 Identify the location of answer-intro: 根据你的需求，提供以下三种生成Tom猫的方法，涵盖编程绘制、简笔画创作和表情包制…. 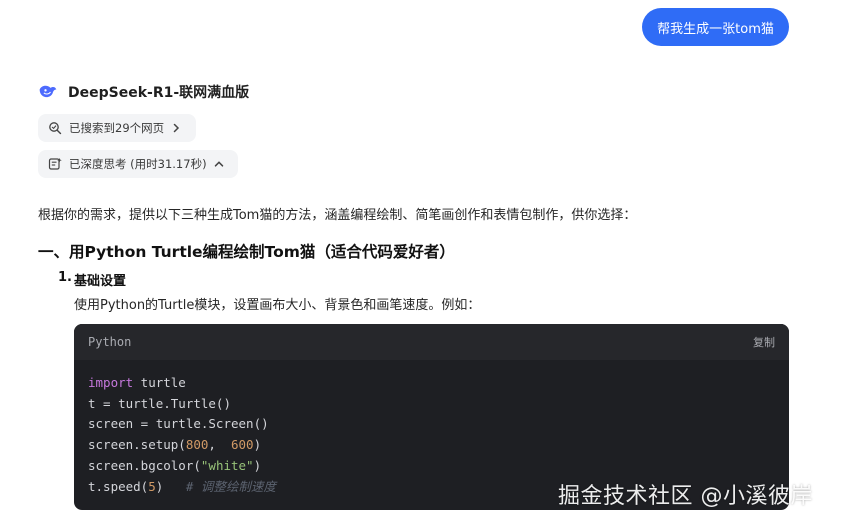
(337, 215).